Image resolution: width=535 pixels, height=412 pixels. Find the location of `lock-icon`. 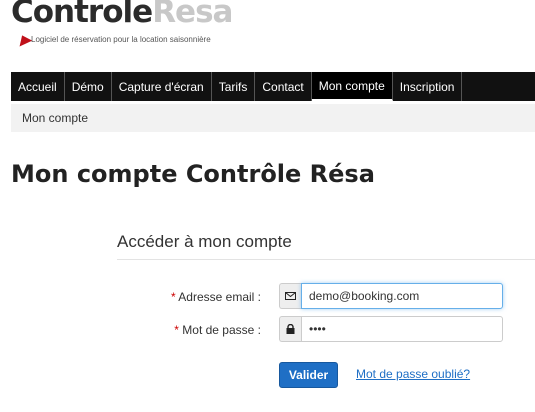

lock-icon is located at coordinates (290, 329).